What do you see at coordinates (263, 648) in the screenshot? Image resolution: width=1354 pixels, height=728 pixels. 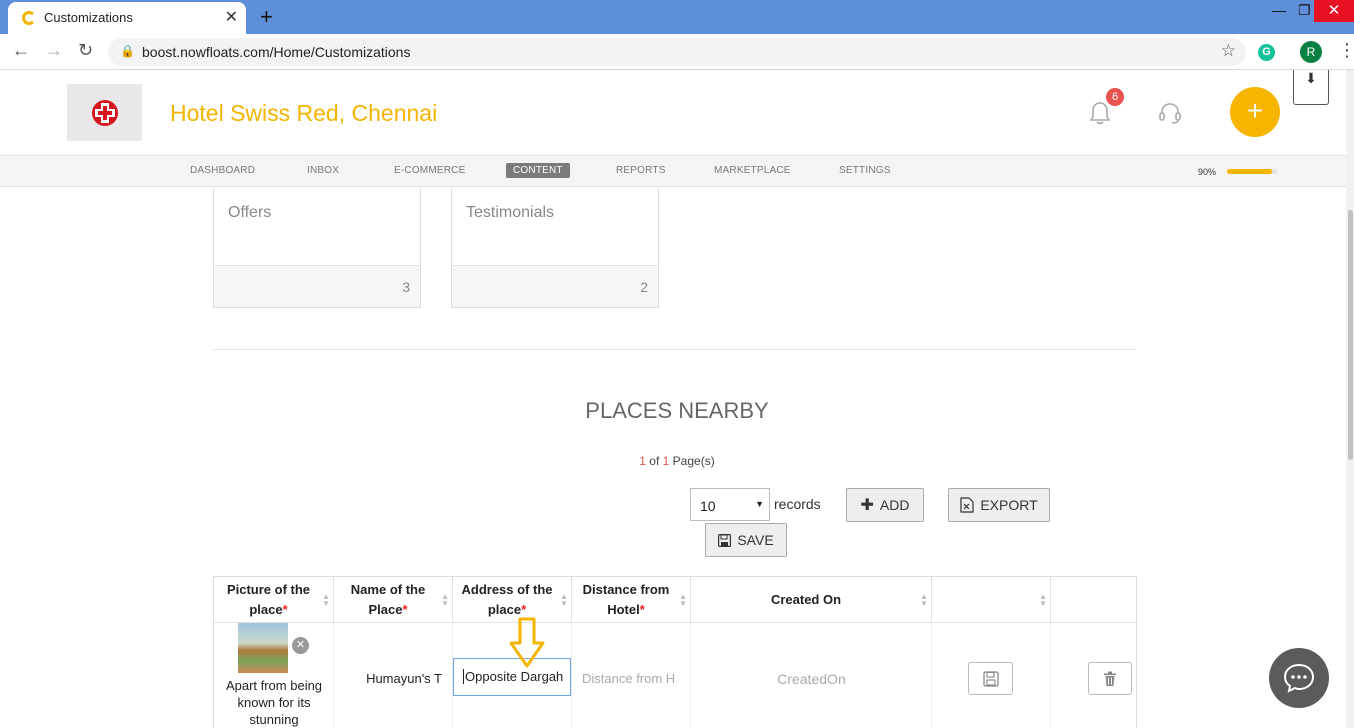 I see `place-thumbnail` at bounding box center [263, 648].